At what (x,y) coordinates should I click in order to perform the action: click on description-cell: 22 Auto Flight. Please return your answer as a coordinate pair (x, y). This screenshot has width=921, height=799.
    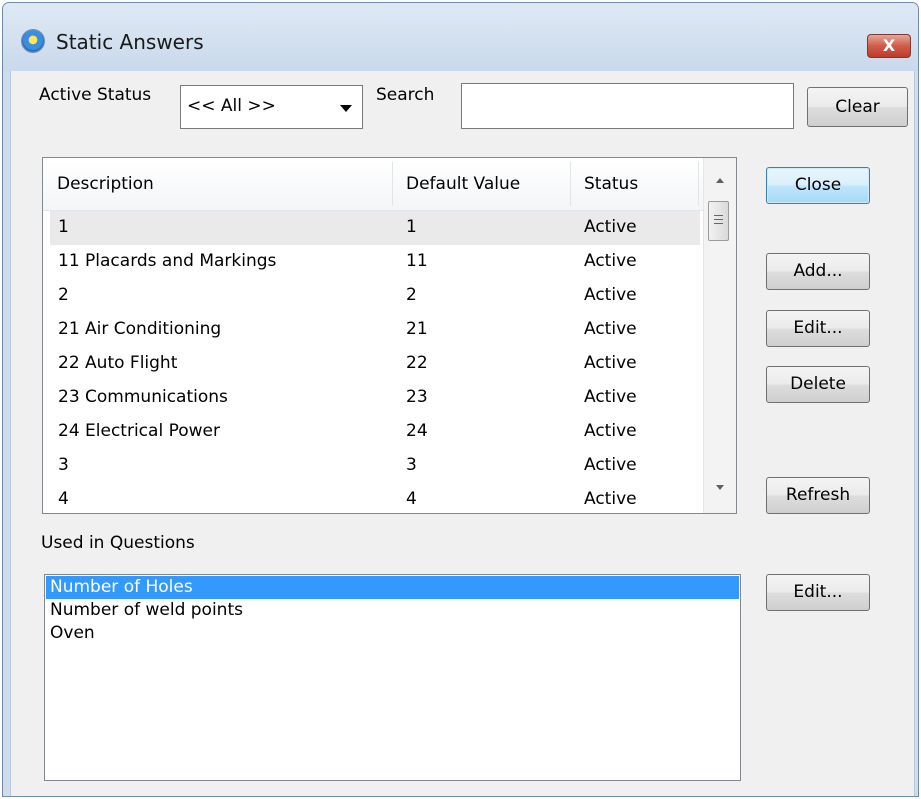
    Looking at the image, I should click on (118, 363).